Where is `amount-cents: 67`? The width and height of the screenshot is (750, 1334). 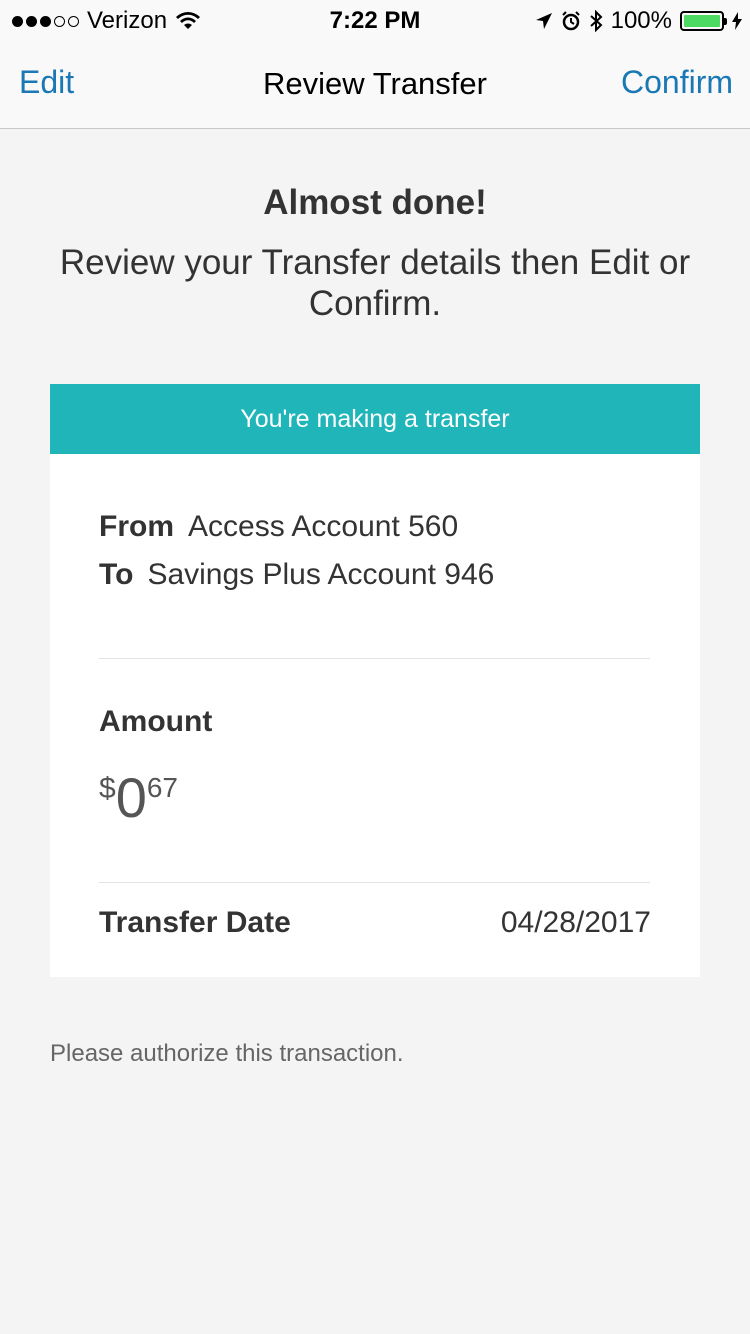
amount-cents: 67 is located at coordinates (162, 787).